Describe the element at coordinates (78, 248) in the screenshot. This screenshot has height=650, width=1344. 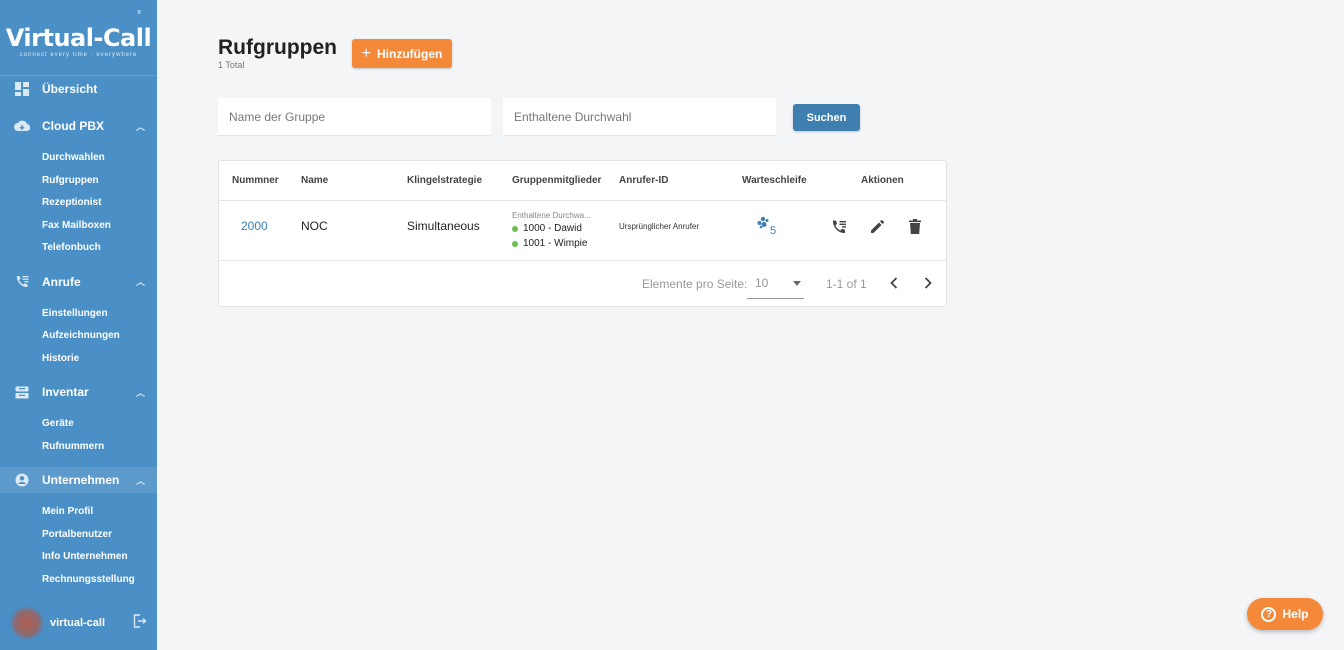
I see `sidebar-item-telefonbuch: Telefonbuch` at that location.